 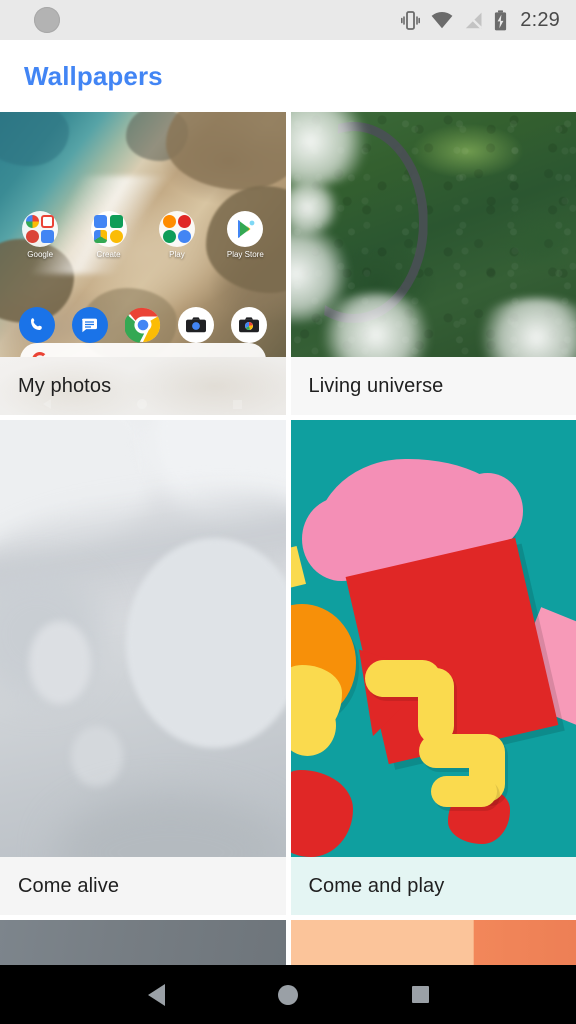 What do you see at coordinates (143, 386) in the screenshot?
I see `wallpaper-tile-label-area: My photos` at bounding box center [143, 386].